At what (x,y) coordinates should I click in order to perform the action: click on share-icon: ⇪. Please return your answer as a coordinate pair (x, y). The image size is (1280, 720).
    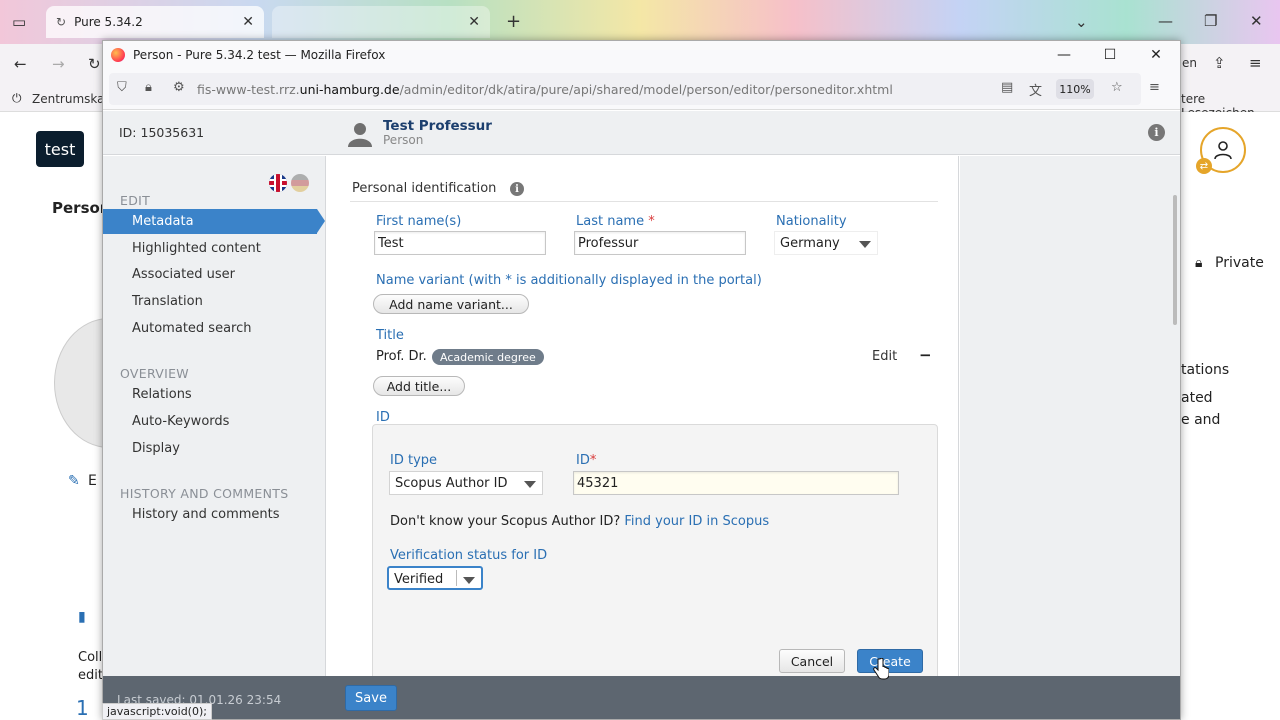
    Looking at the image, I should click on (1219, 63).